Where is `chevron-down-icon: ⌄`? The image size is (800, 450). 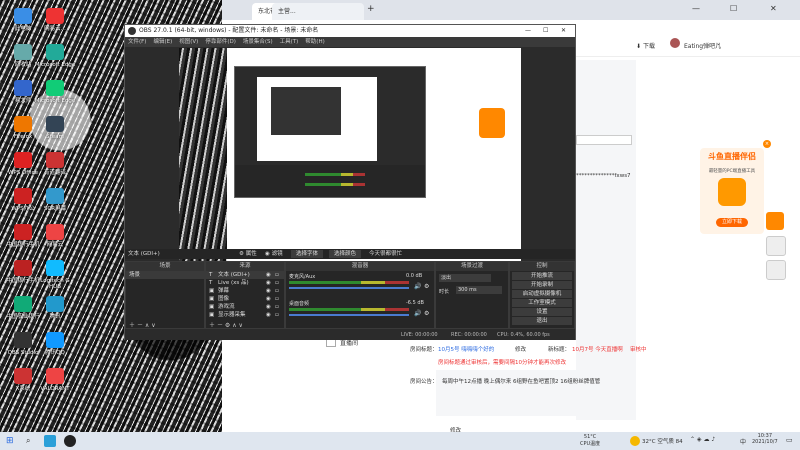
chevron-down-icon: ⌄ is located at coordinates (718, 43).